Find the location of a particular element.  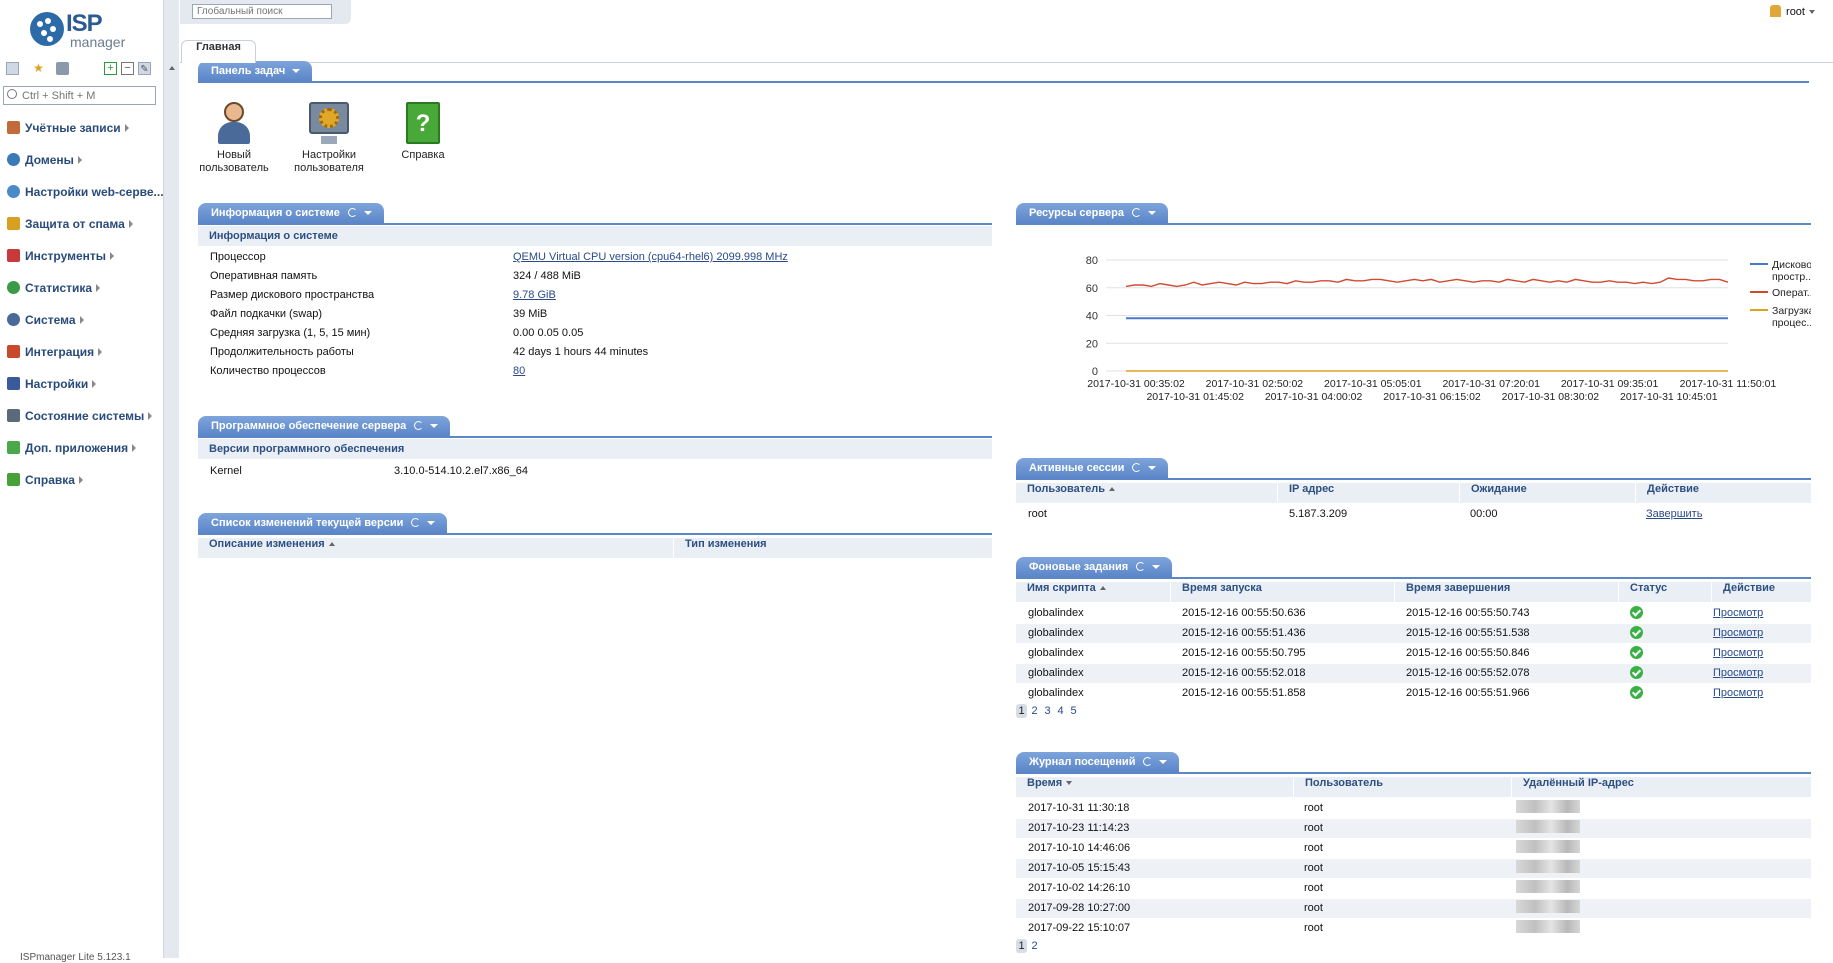

process-count-link: 80 is located at coordinates (519, 371).